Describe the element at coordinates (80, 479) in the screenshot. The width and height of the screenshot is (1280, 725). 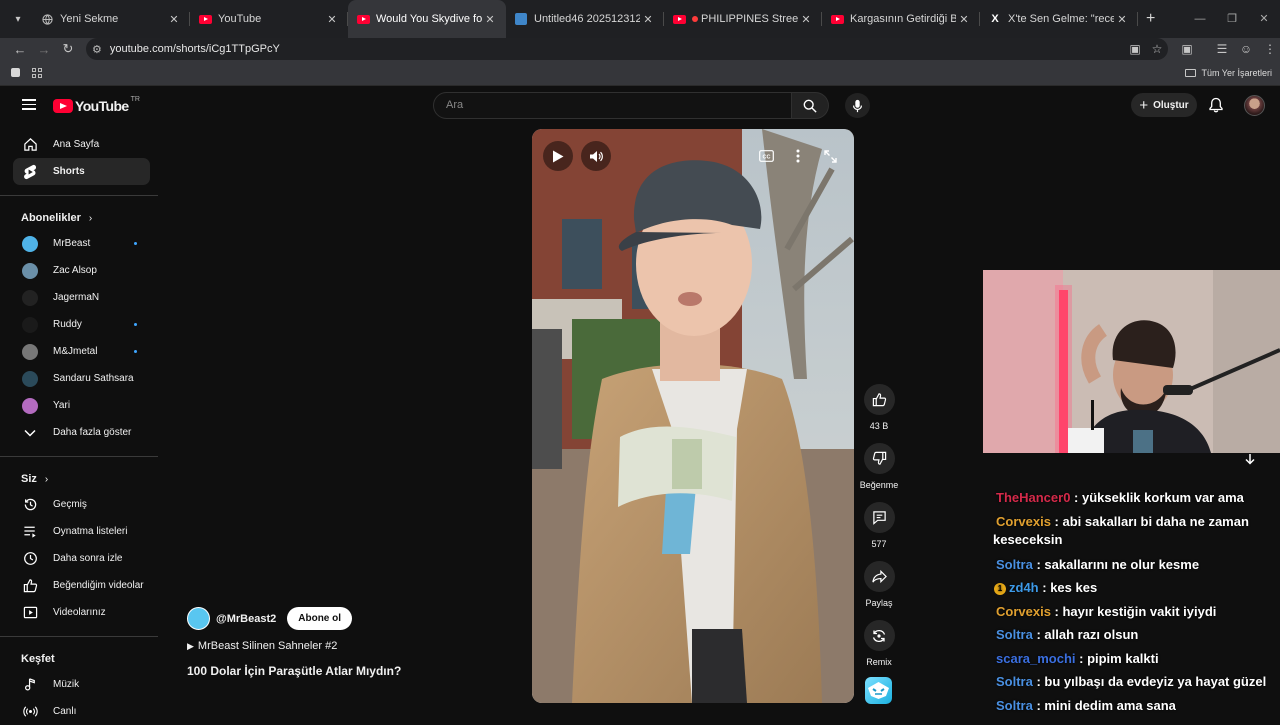
I see `sidebar-you-heading: Siz ›` at that location.